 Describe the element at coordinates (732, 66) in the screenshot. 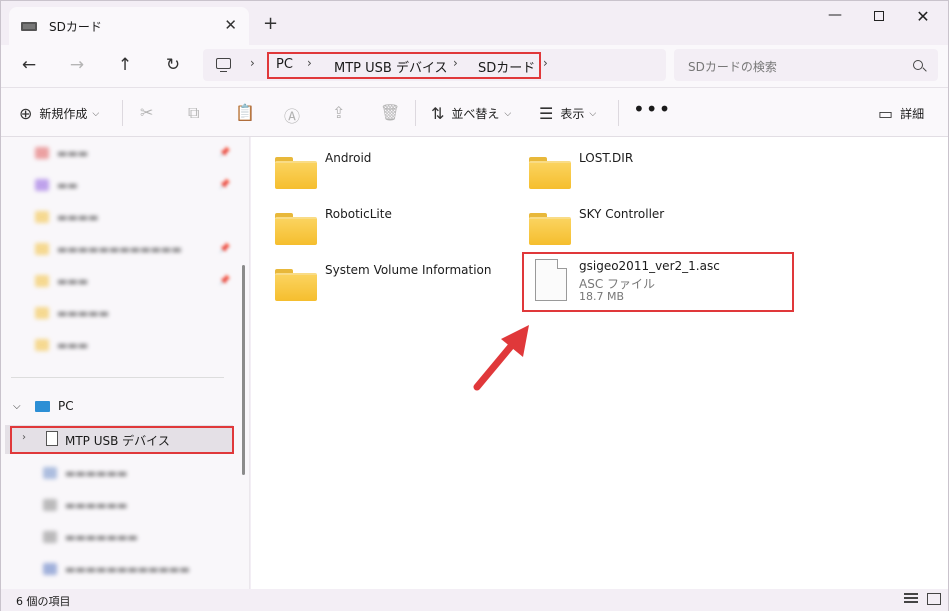

I see `search-input: SDカードの検索` at that location.